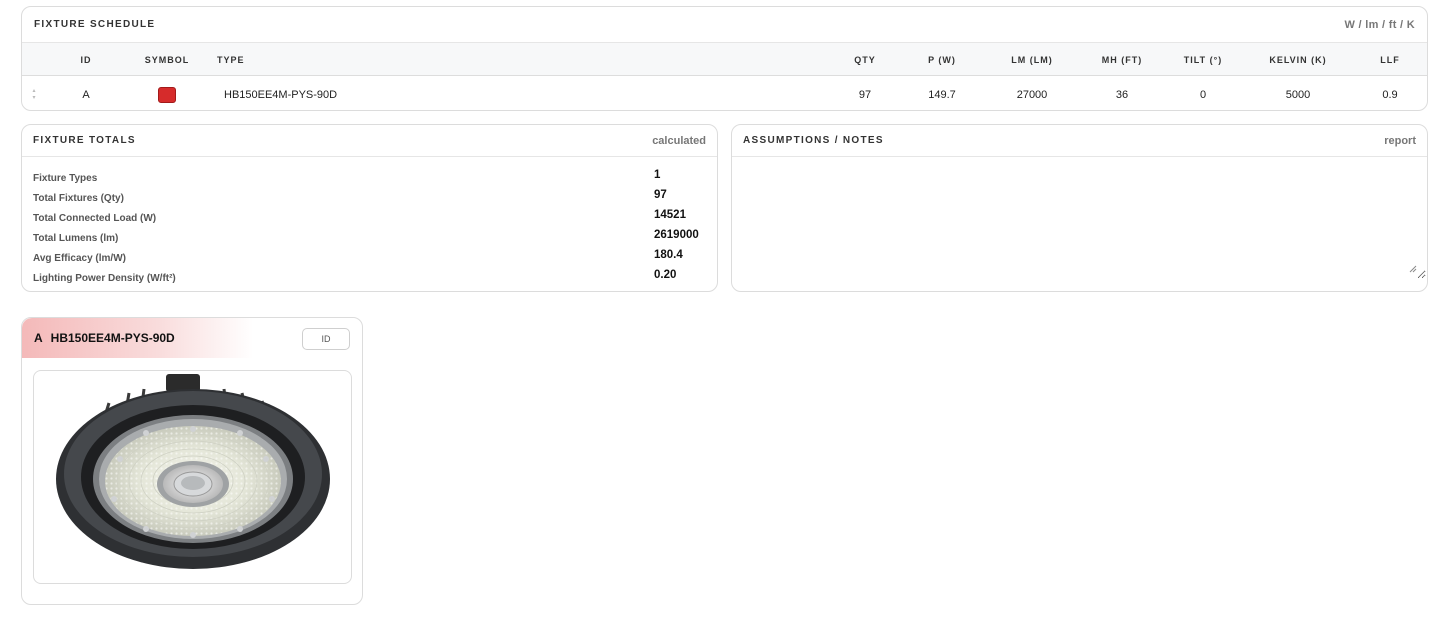 The width and height of the screenshot is (1453, 640). I want to click on col-lumens: LM (LM), so click(1032, 60).